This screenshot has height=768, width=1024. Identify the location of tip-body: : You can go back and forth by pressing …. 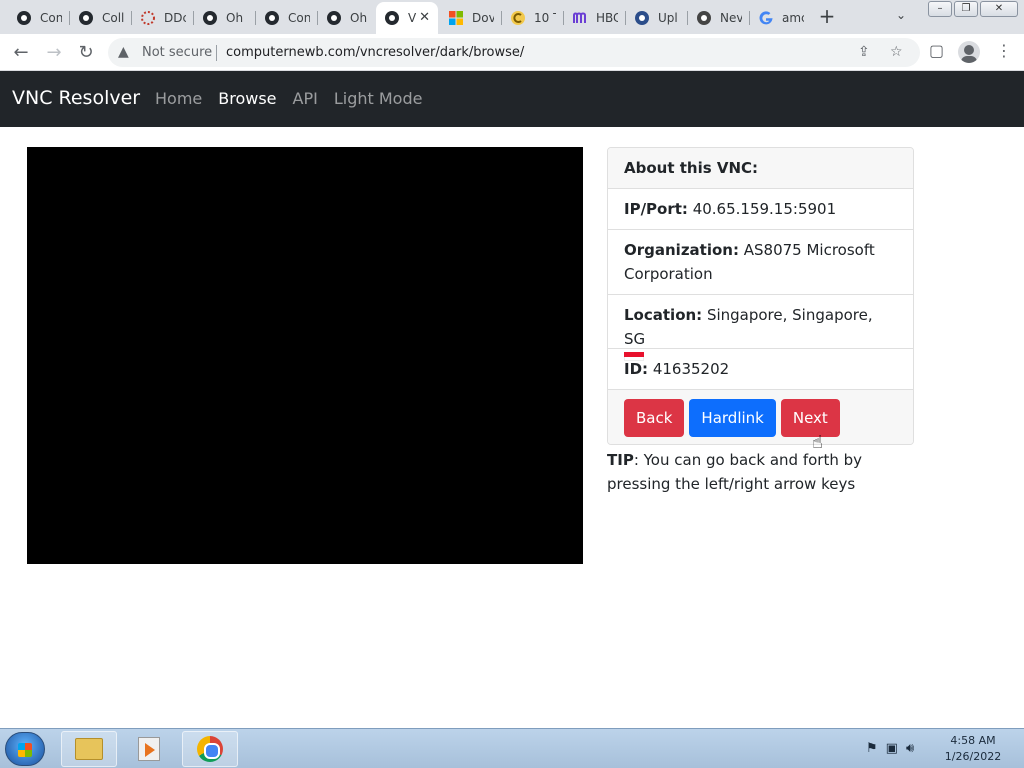
(735, 472).